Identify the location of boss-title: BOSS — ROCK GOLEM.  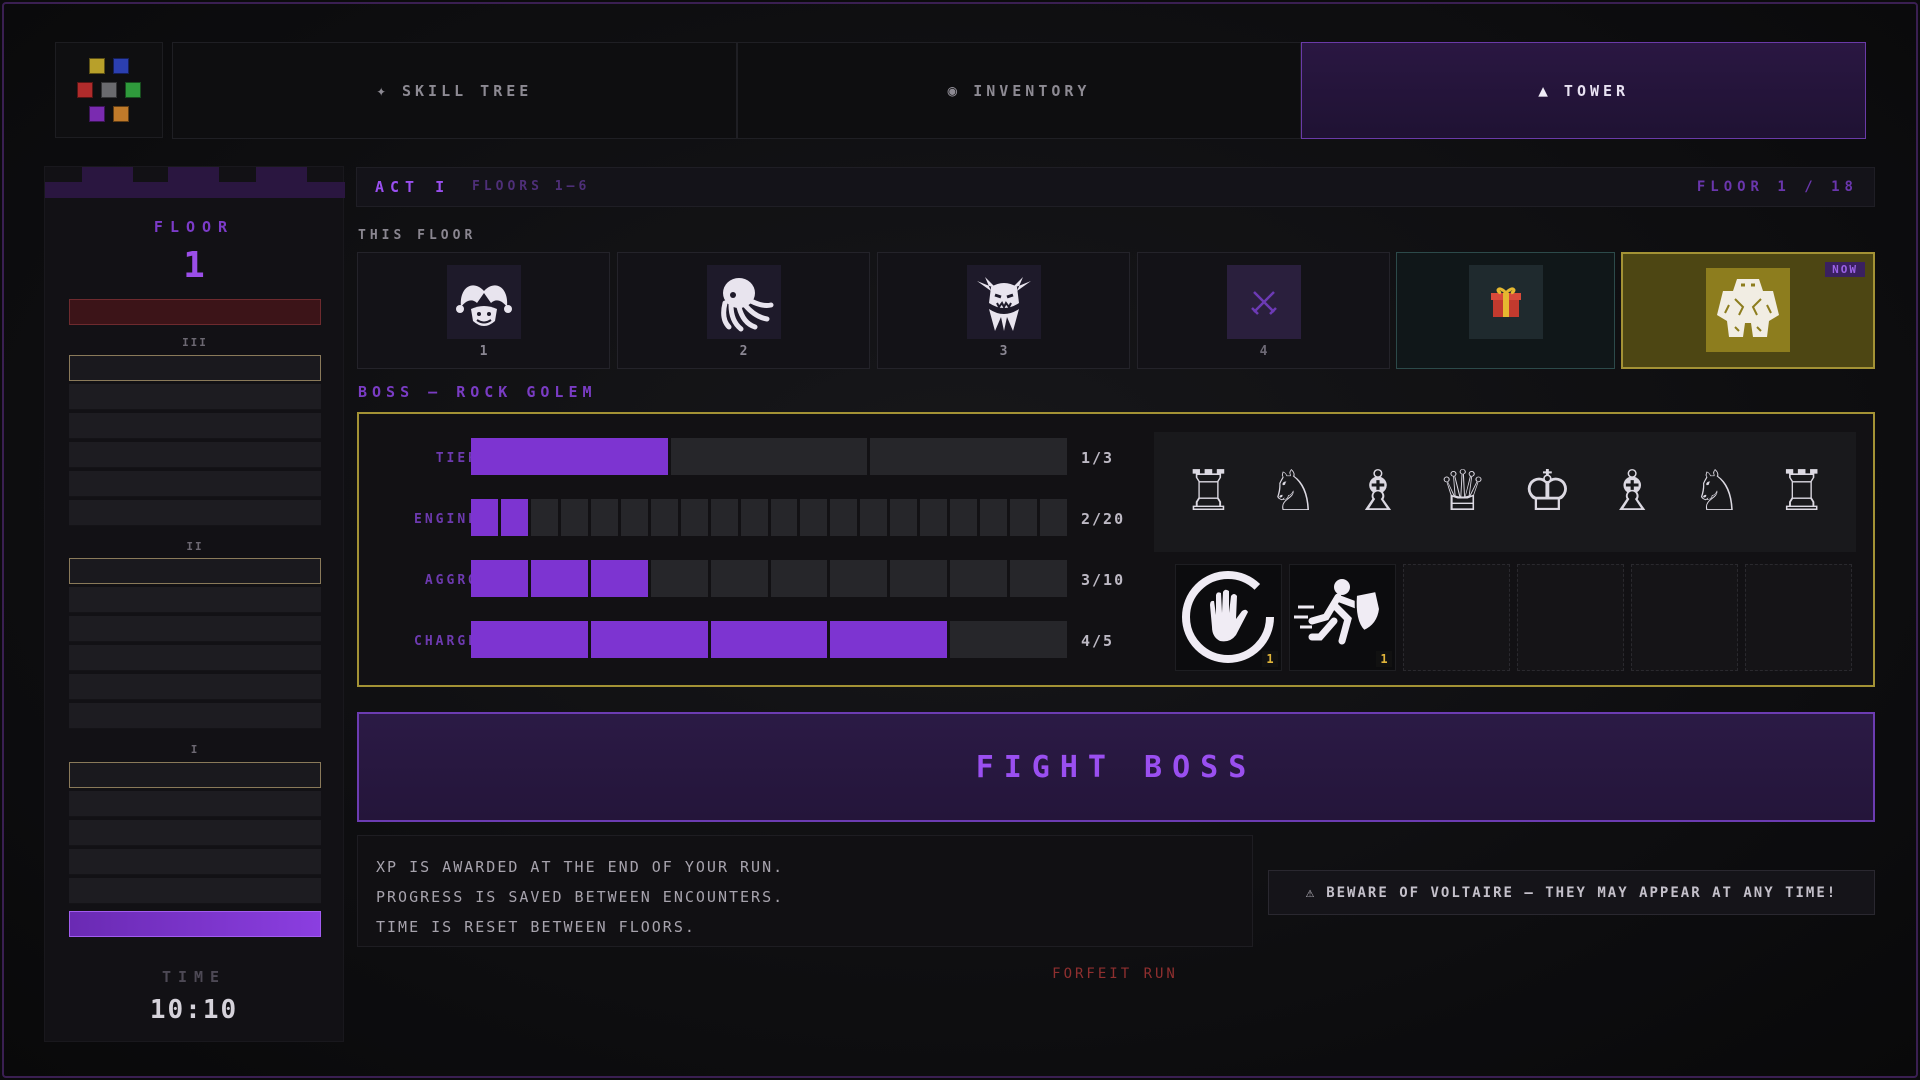
(477, 392).